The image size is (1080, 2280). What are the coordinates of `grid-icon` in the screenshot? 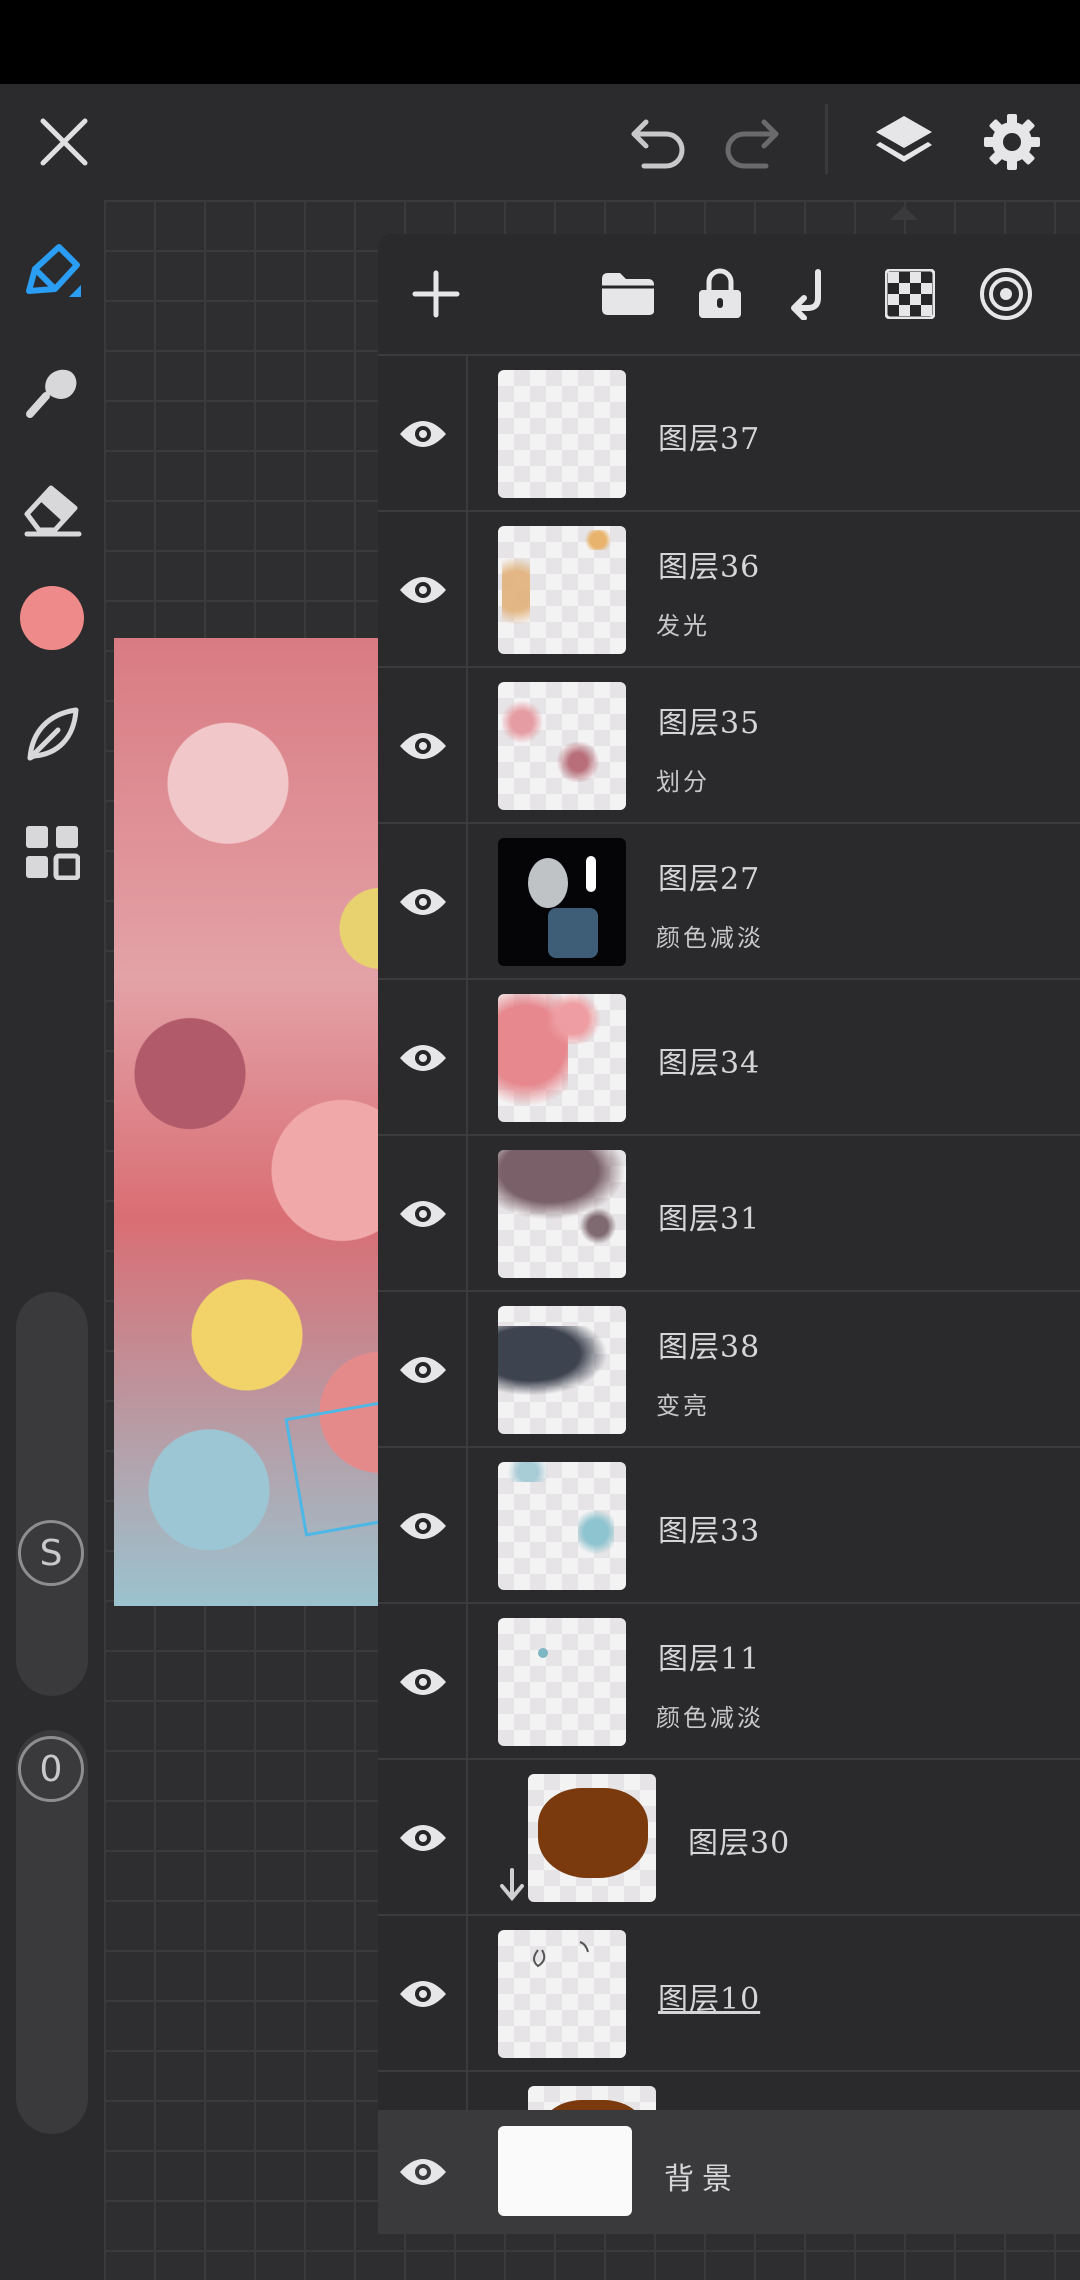 It's located at (53, 853).